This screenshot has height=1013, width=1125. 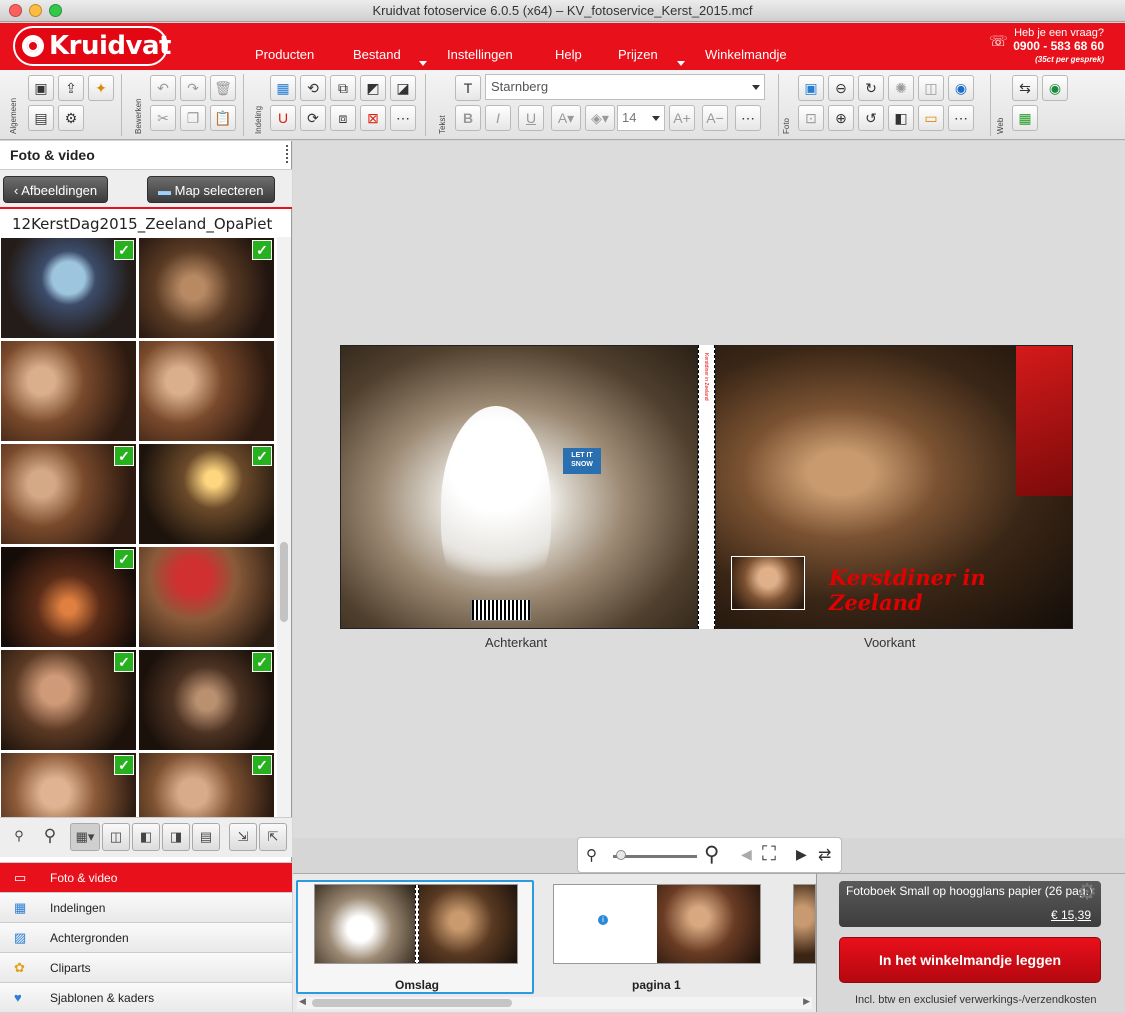 I want to click on copy-icon: ❐, so click(x=193, y=118).